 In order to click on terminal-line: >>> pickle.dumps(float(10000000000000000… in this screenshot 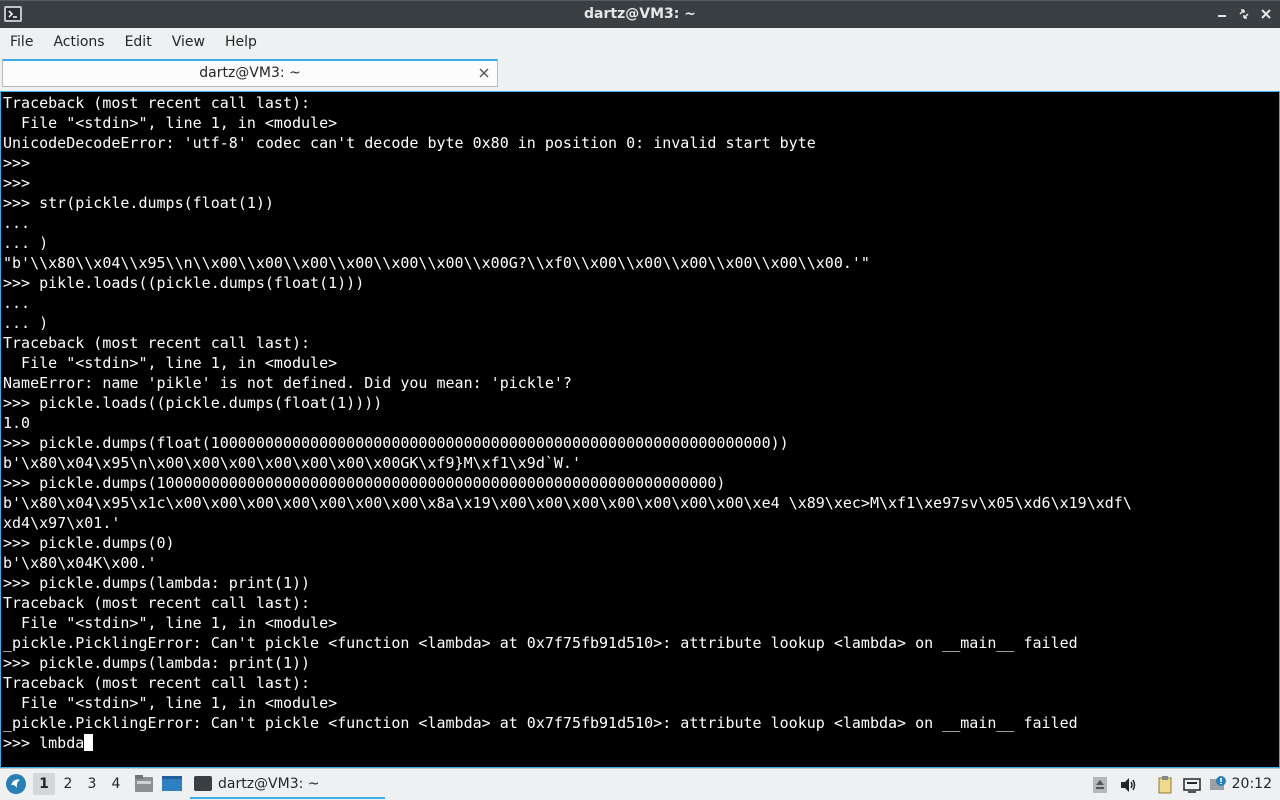, I will do `click(396, 443)`.